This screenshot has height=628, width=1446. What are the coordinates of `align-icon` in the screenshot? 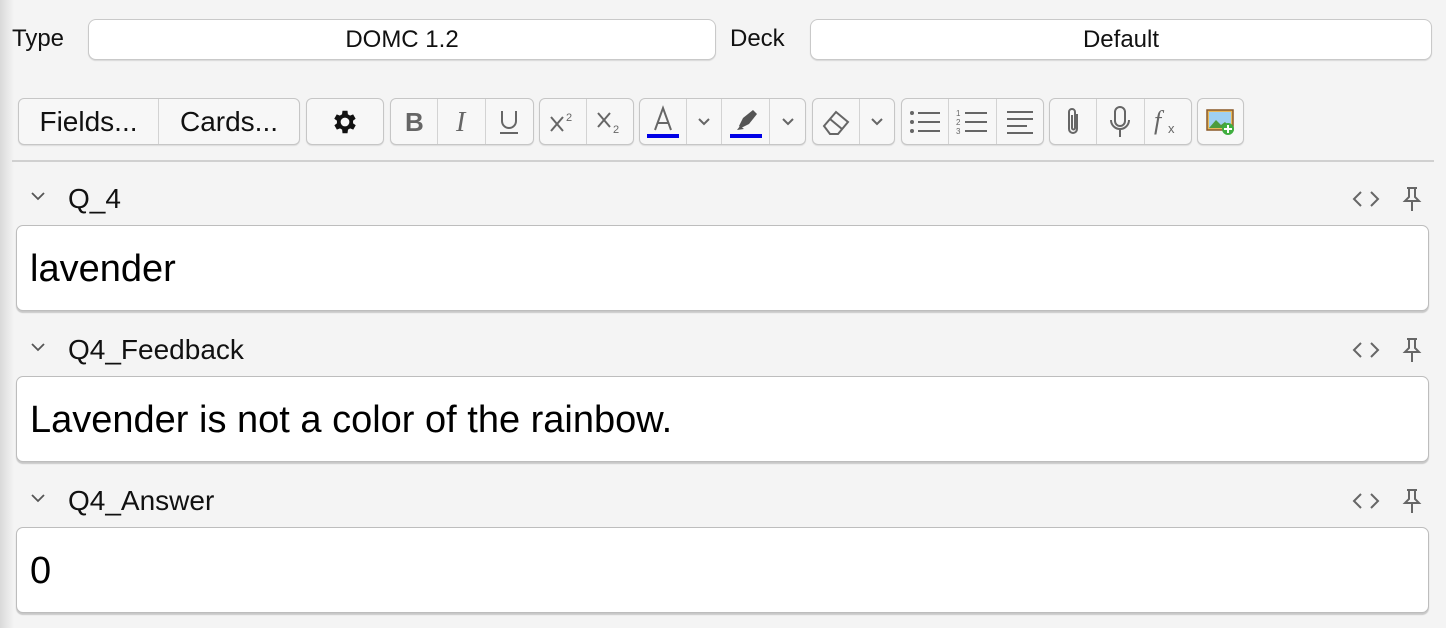 It's located at (1019, 122).